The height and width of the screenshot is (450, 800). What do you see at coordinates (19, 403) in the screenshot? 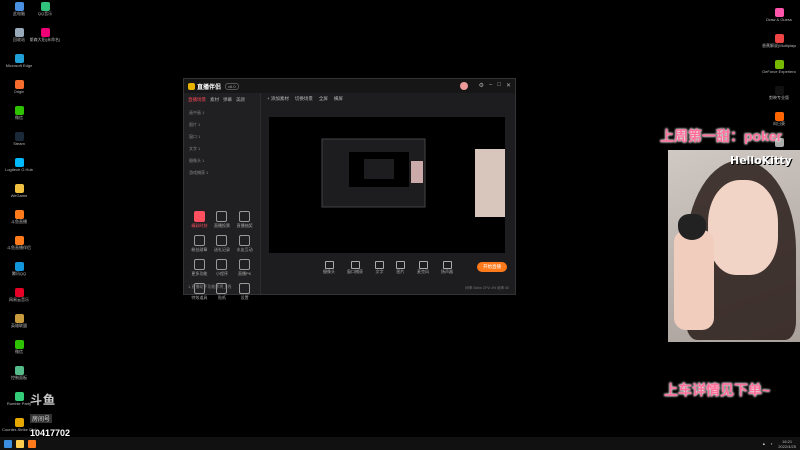
I see `desktop-icon-label: Rumble Party` at bounding box center [19, 403].